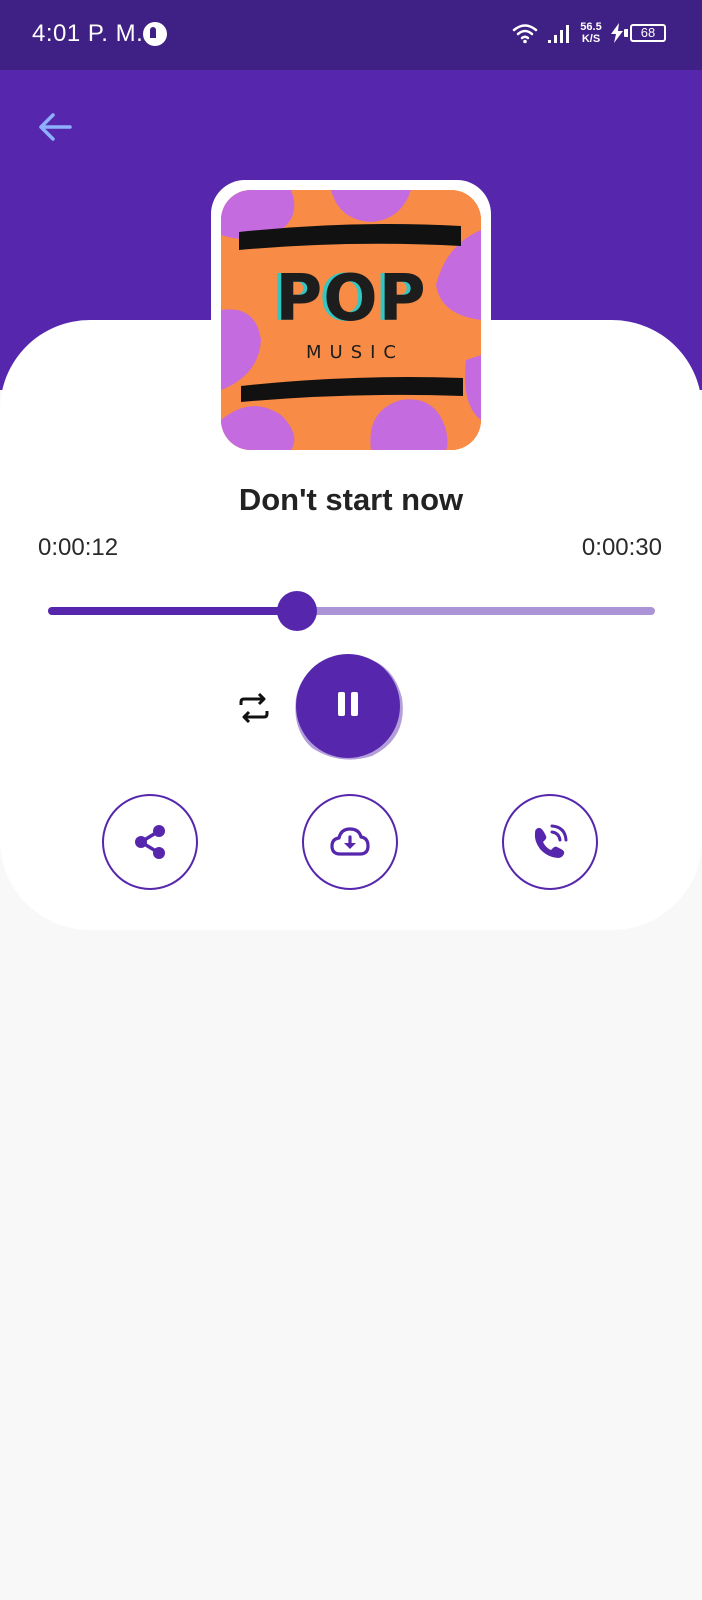 Image resolution: width=702 pixels, height=1600 pixels. I want to click on seek-bar-thumb, so click(296, 611).